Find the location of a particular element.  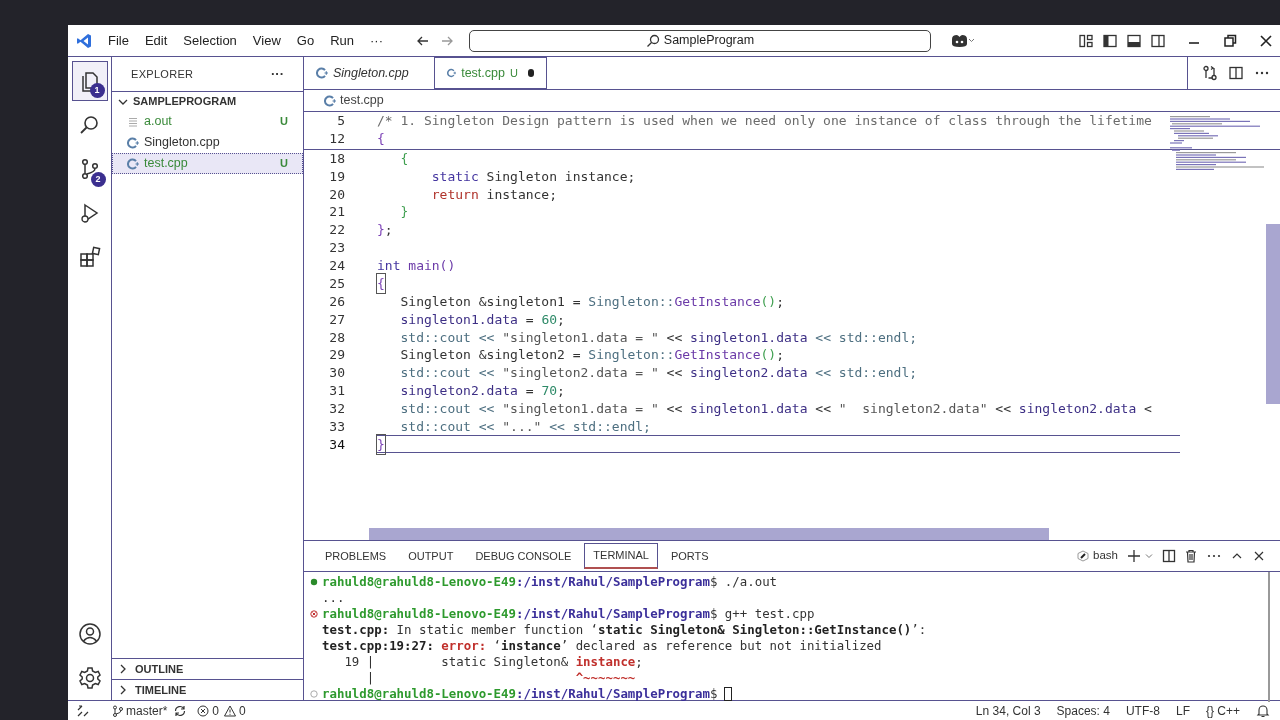

app-logo-icon is located at coordinates (84, 40).